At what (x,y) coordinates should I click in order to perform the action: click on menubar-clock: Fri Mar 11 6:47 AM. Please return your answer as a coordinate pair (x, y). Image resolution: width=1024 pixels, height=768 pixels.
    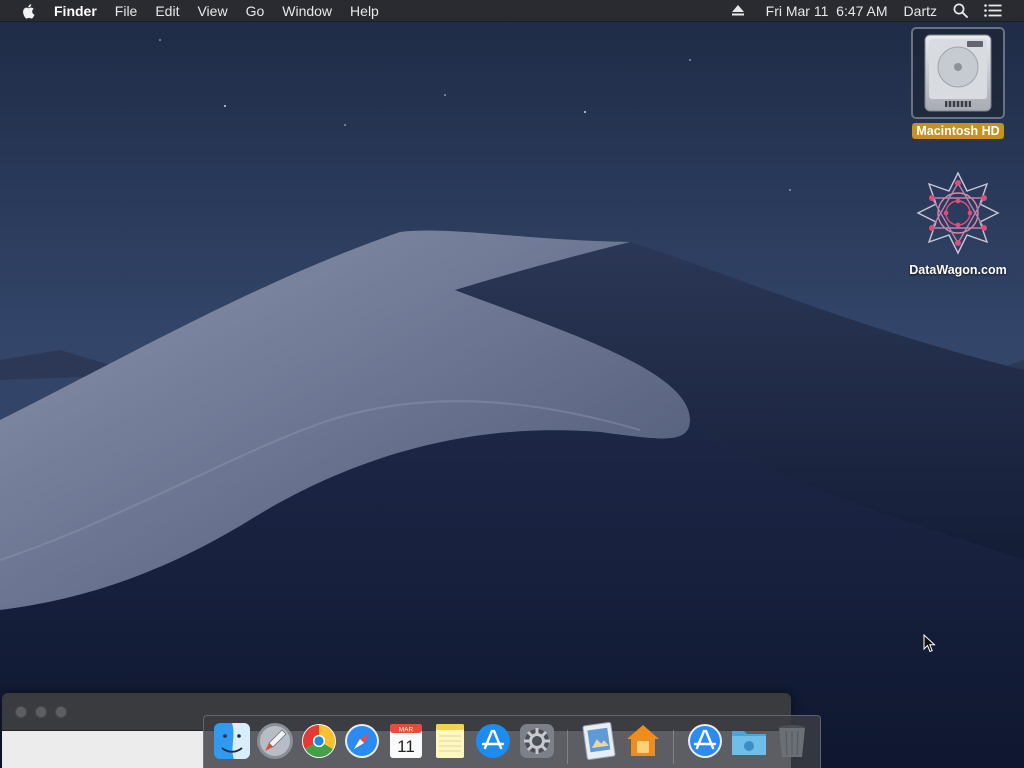
    Looking at the image, I should click on (824, 11).